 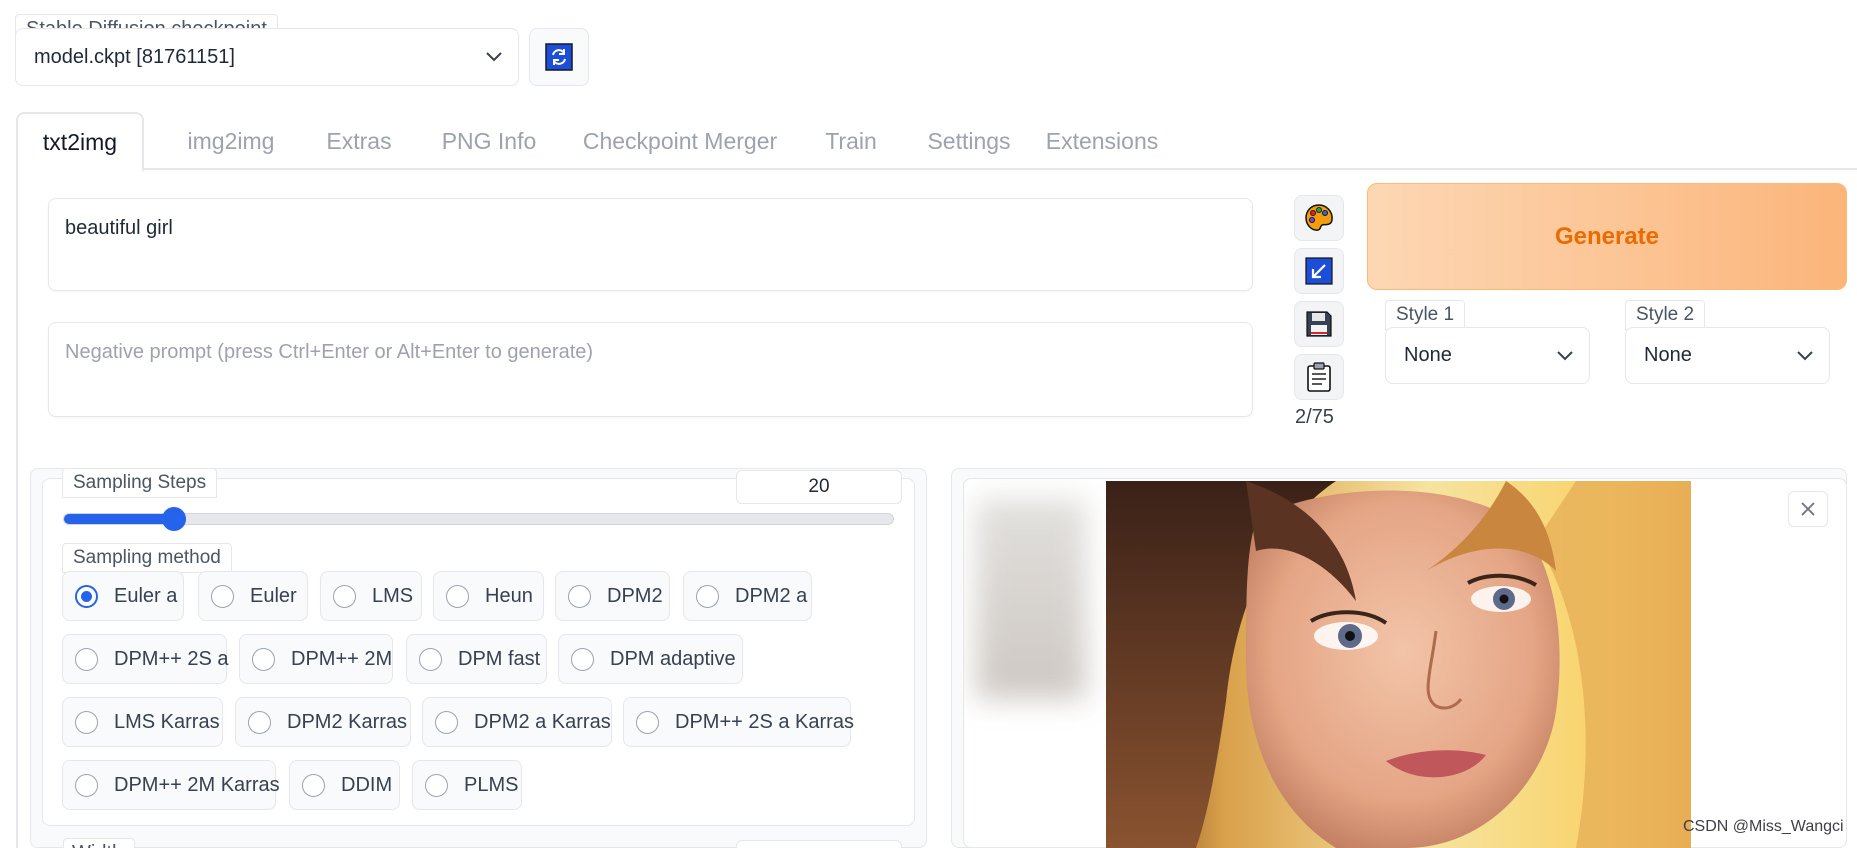 What do you see at coordinates (1668, 355) in the screenshot?
I see `style2-value: None` at bounding box center [1668, 355].